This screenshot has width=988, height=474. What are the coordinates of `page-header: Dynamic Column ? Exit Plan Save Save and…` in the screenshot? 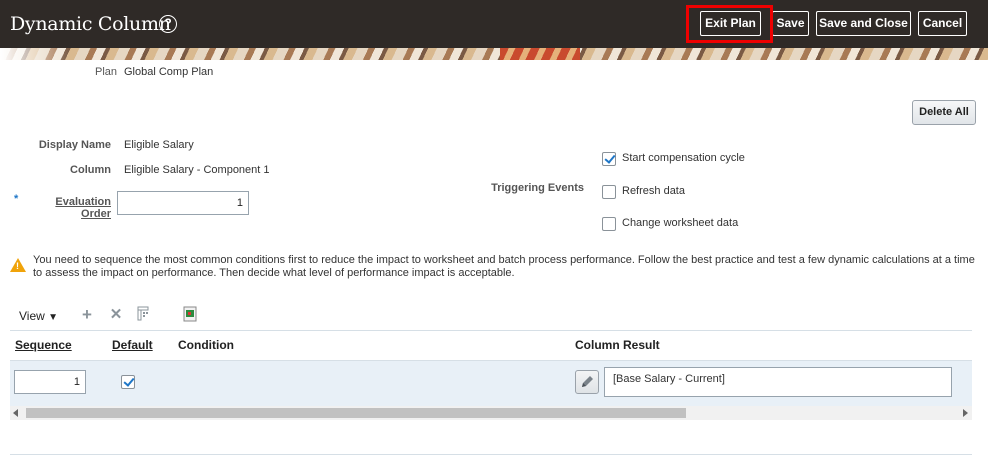 It's located at (494, 24).